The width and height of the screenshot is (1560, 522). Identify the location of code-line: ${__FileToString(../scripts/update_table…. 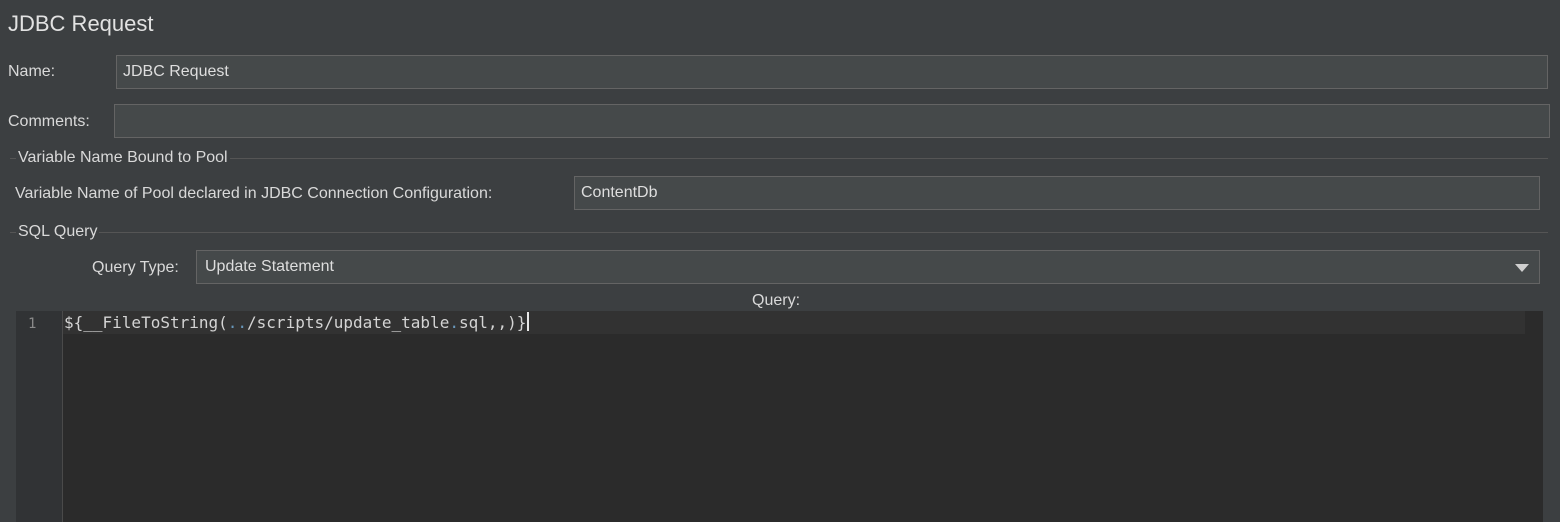
(297, 323).